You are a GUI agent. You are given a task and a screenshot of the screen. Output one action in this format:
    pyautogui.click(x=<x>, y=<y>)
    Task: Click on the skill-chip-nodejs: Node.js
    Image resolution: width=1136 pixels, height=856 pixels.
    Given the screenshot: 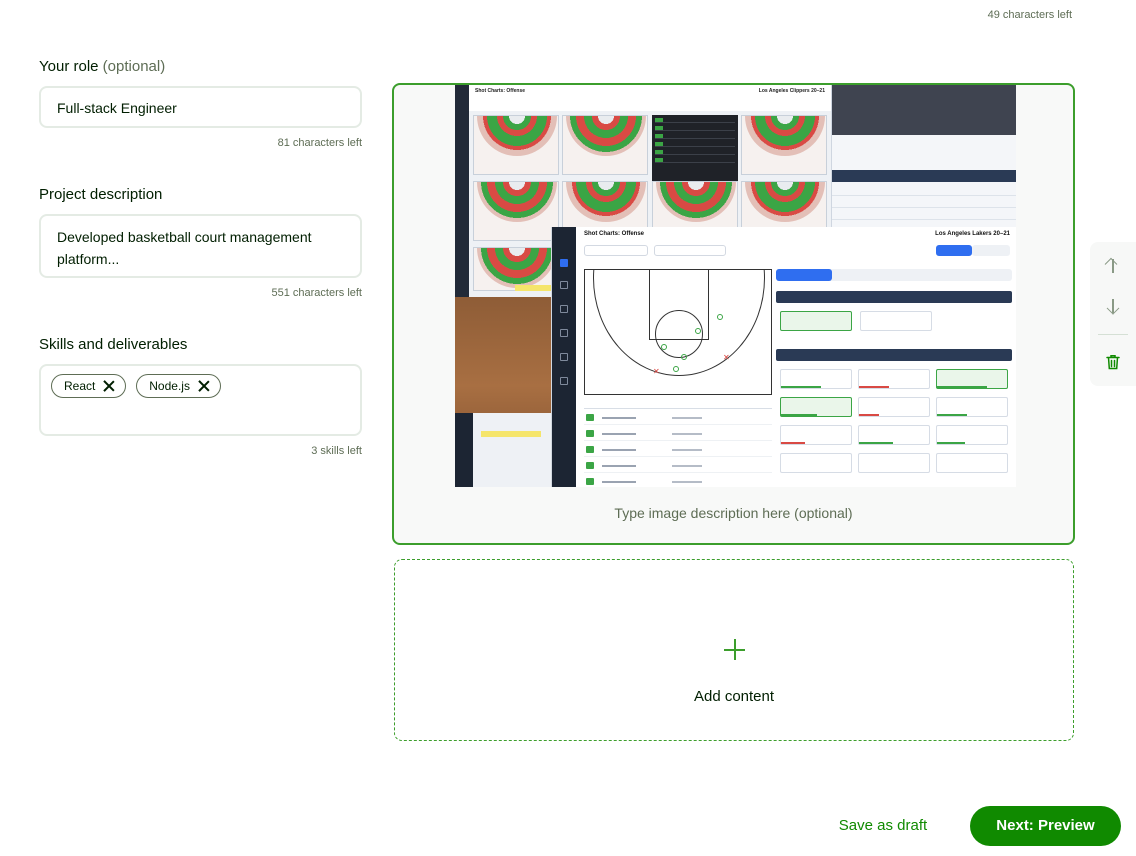 What is the action you would take?
    pyautogui.click(x=178, y=386)
    